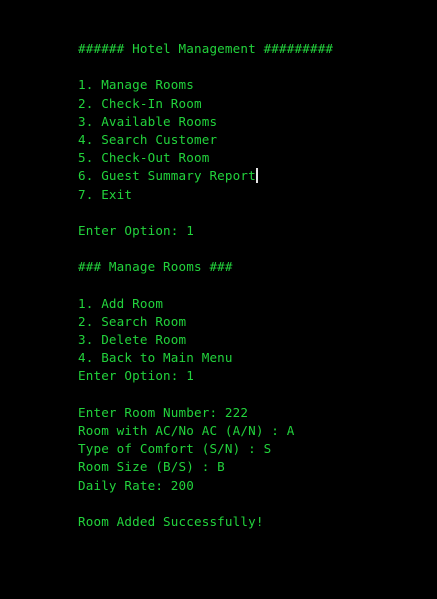 The width and height of the screenshot is (437, 599). Describe the element at coordinates (136, 485) in the screenshot. I see `room-rate-entry: Daily Rate: 200` at that location.